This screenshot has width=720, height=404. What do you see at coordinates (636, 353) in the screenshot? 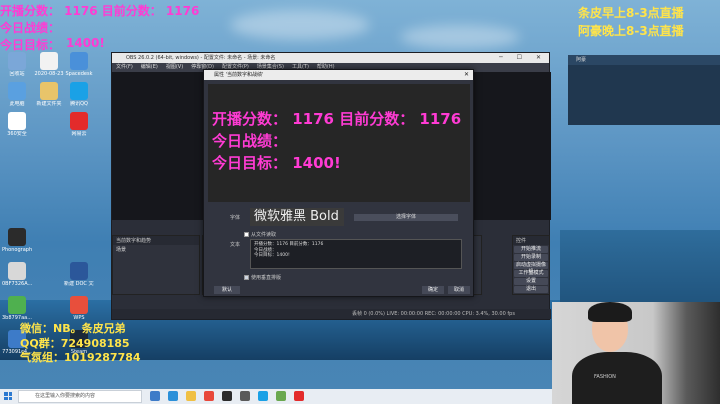
I see `webcam-feed: FASHION` at bounding box center [636, 353].